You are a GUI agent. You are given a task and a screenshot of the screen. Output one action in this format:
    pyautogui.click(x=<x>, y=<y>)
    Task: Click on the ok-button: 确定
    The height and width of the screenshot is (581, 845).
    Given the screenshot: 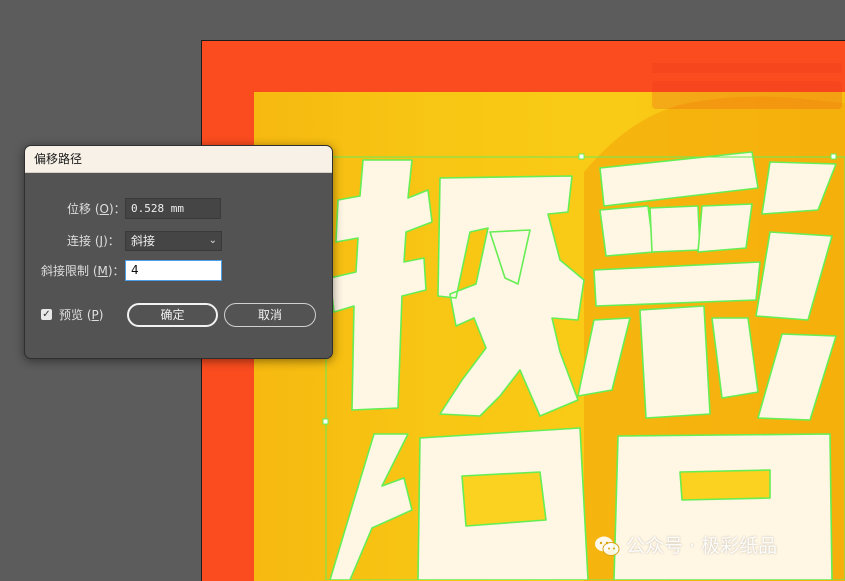 What is the action you would take?
    pyautogui.click(x=172, y=315)
    